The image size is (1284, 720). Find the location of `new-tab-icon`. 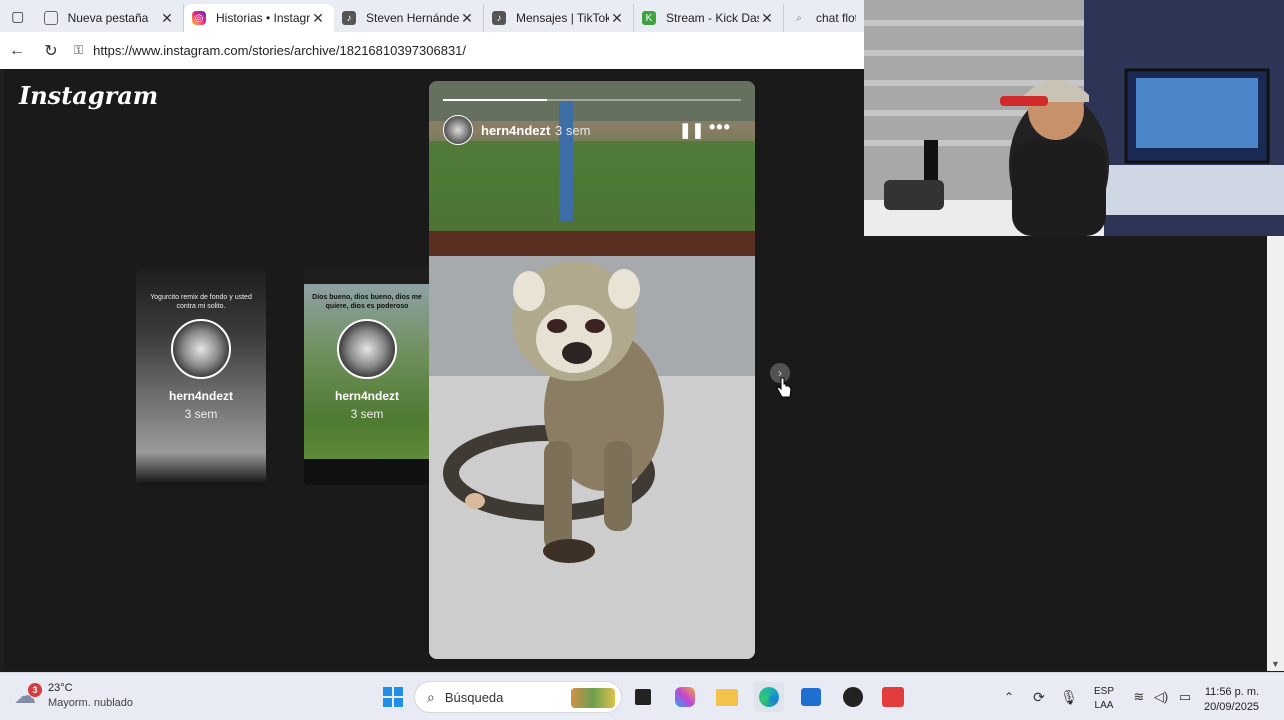

new-tab-icon is located at coordinates (50, 18).